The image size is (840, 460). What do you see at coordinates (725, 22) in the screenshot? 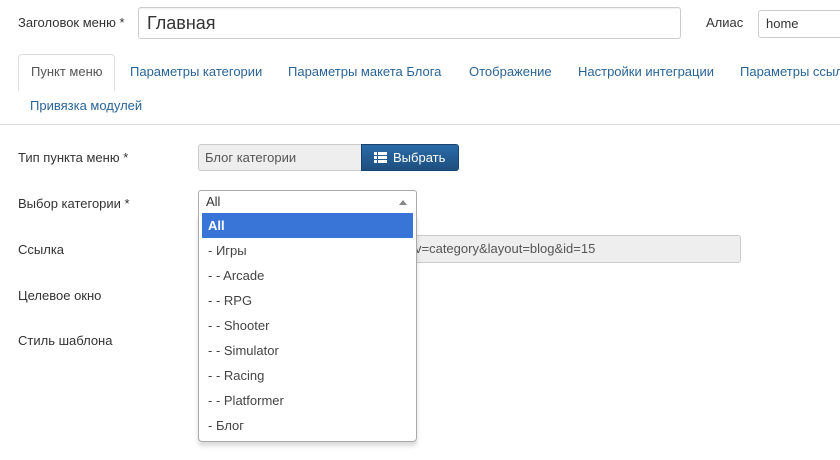
I see `alias-label: Алиас` at bounding box center [725, 22].